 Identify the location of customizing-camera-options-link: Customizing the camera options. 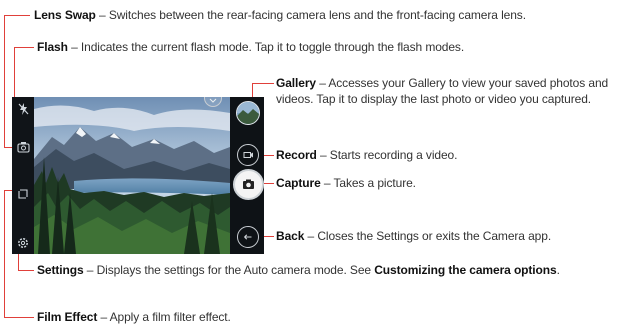
(465, 270).